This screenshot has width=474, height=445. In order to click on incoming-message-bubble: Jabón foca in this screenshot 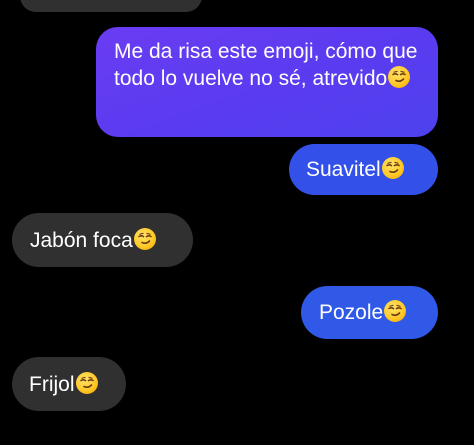, I will do `click(102, 240)`.